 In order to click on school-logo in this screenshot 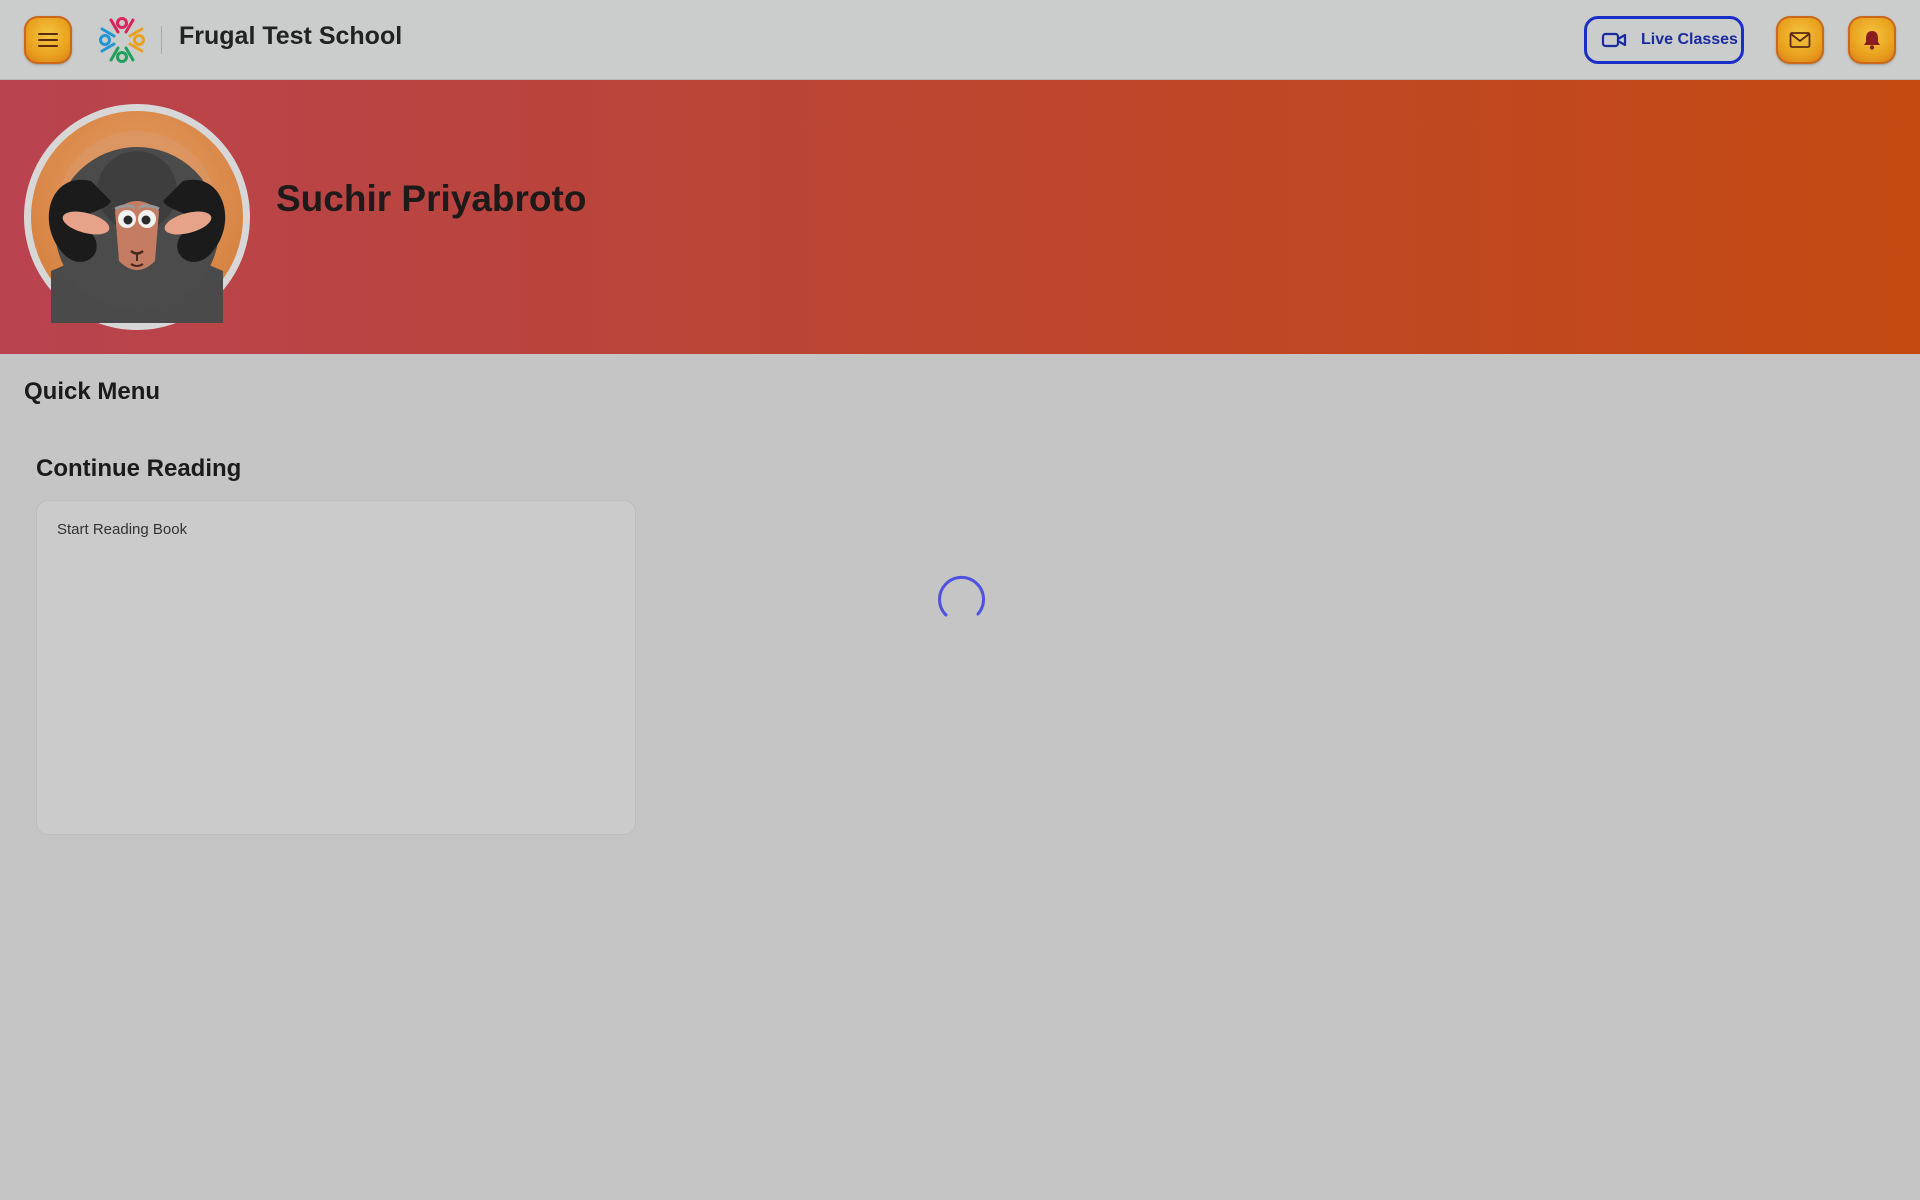, I will do `click(122, 40)`.